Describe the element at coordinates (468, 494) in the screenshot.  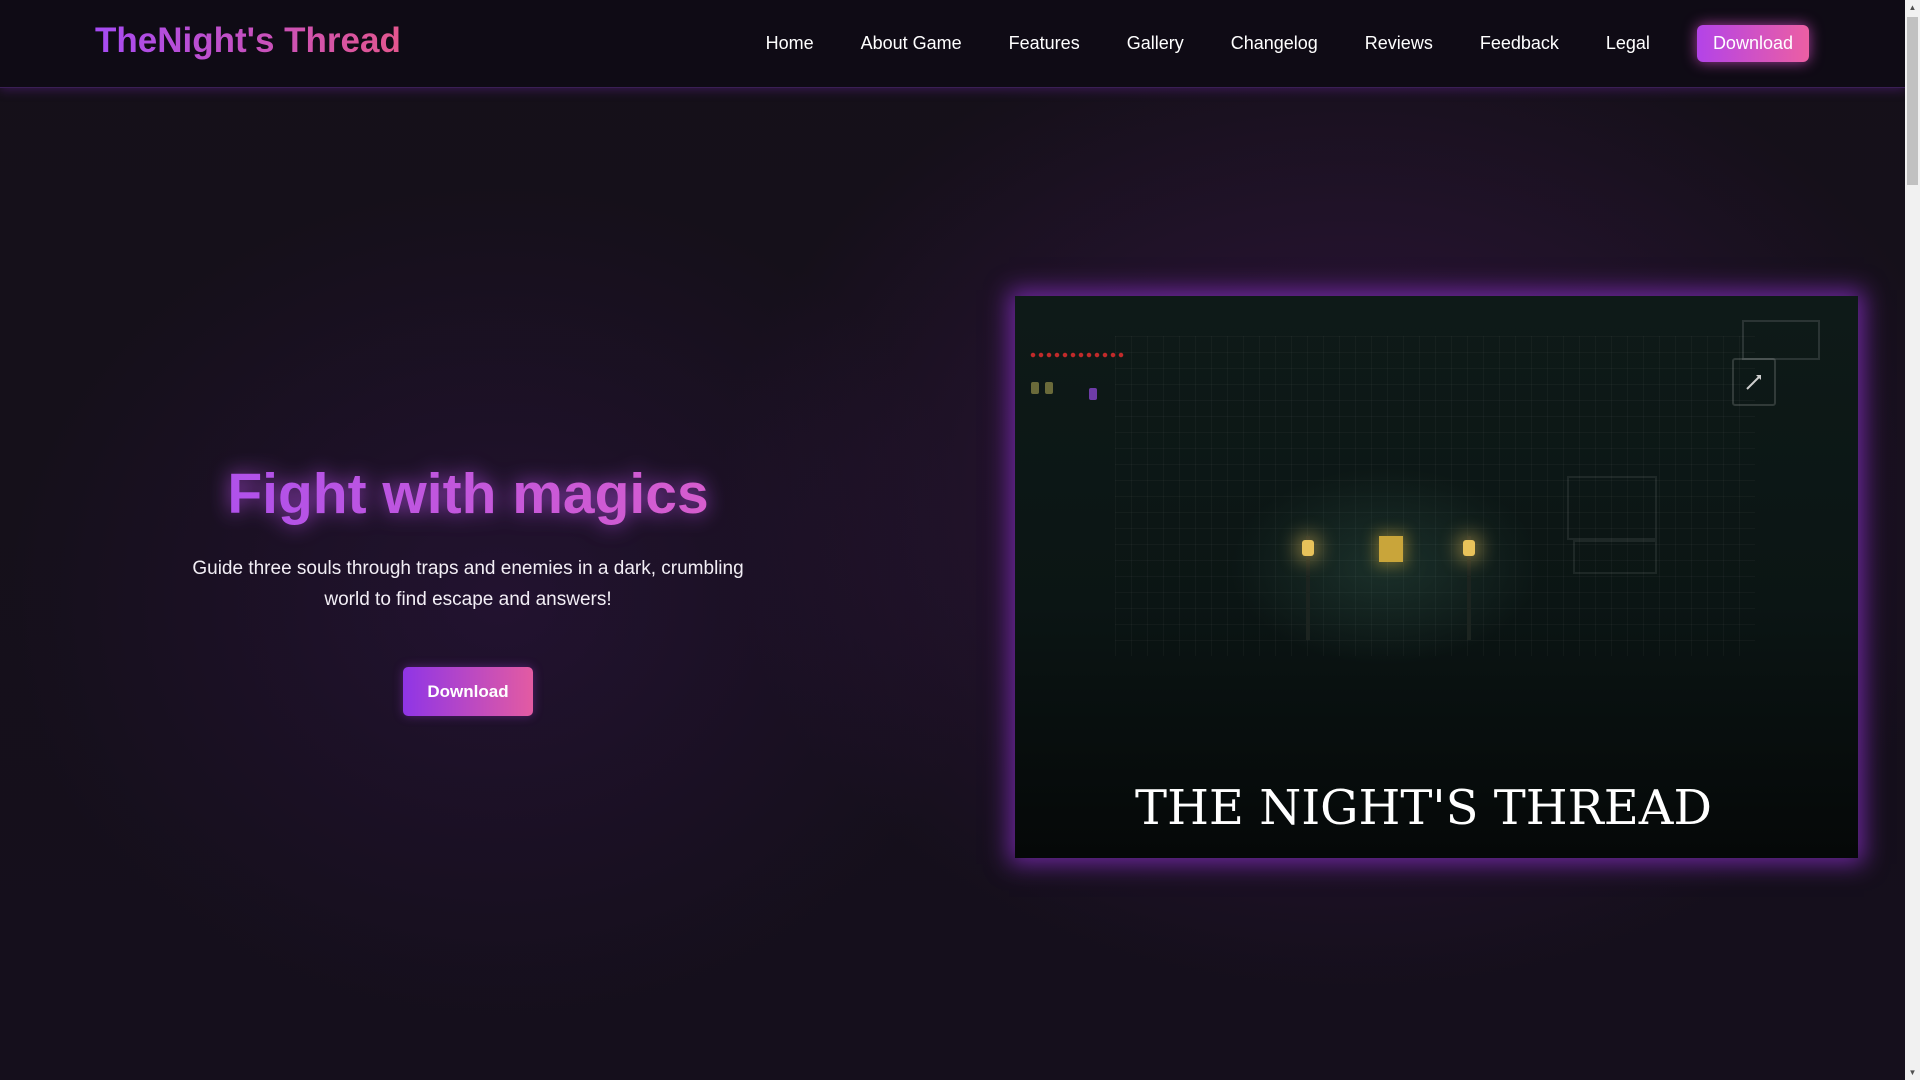
I see `hero-title: Fight with magics` at that location.